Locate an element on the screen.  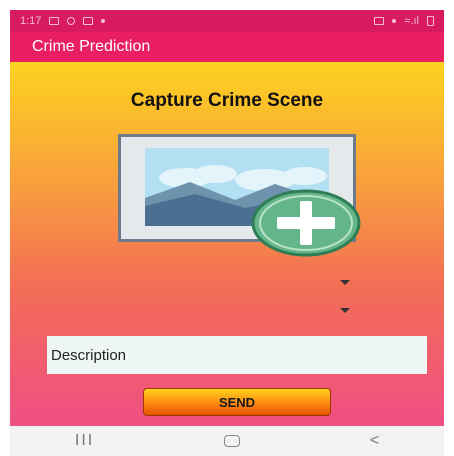
home-button is located at coordinates (231, 441).